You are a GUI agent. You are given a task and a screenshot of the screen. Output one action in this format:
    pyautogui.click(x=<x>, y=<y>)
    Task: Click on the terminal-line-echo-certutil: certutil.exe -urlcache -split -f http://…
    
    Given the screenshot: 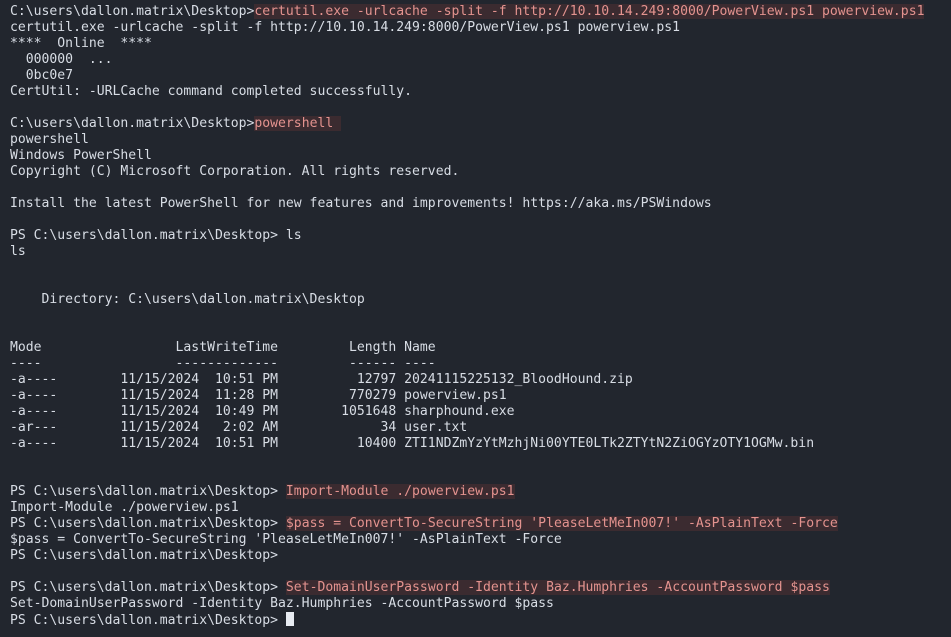 What is the action you would take?
    pyautogui.click(x=480, y=28)
    